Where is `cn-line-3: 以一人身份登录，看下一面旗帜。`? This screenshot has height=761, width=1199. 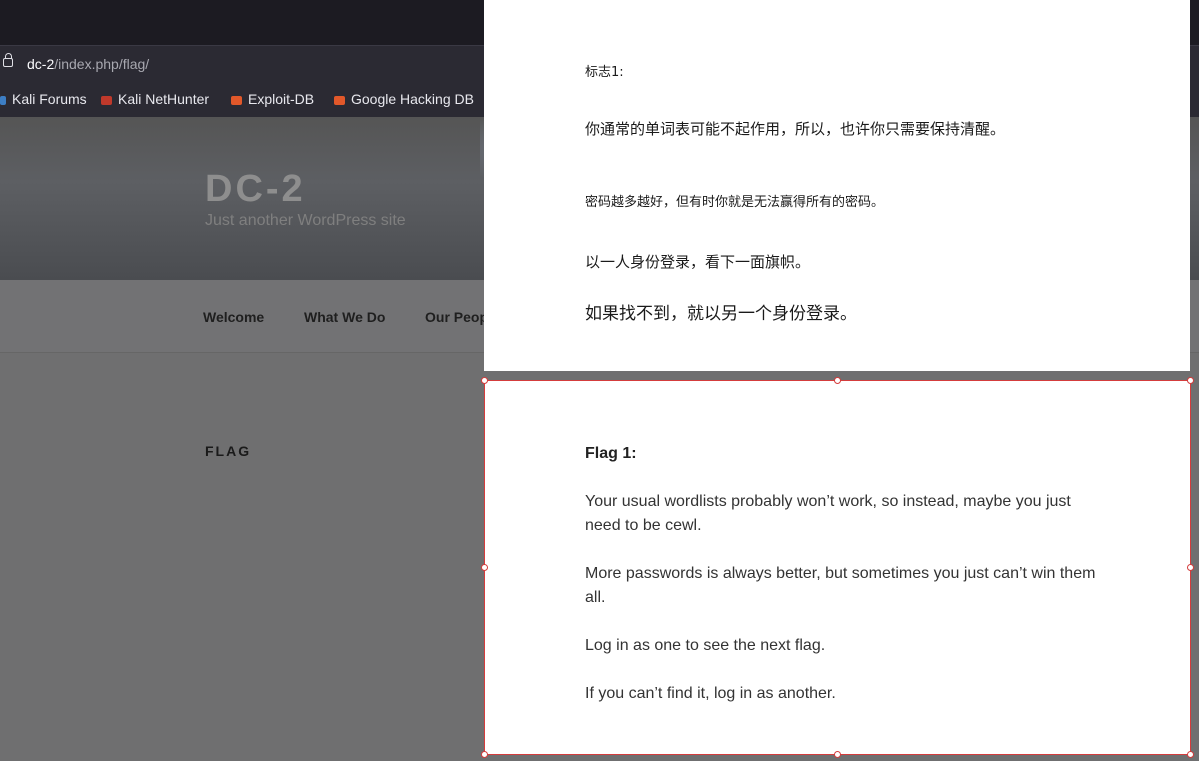 cn-line-3: 以一人身份登录，看下一面旗帜。 is located at coordinates (698, 262).